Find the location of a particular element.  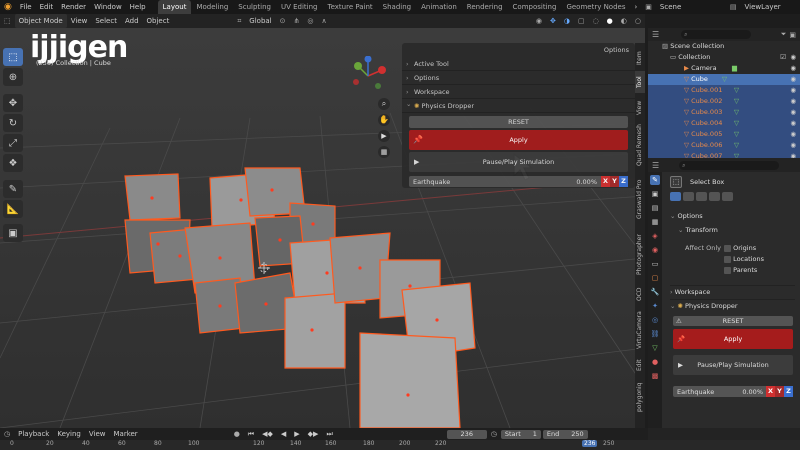

outliner-search-field: ⌕ is located at coordinates (716, 34).